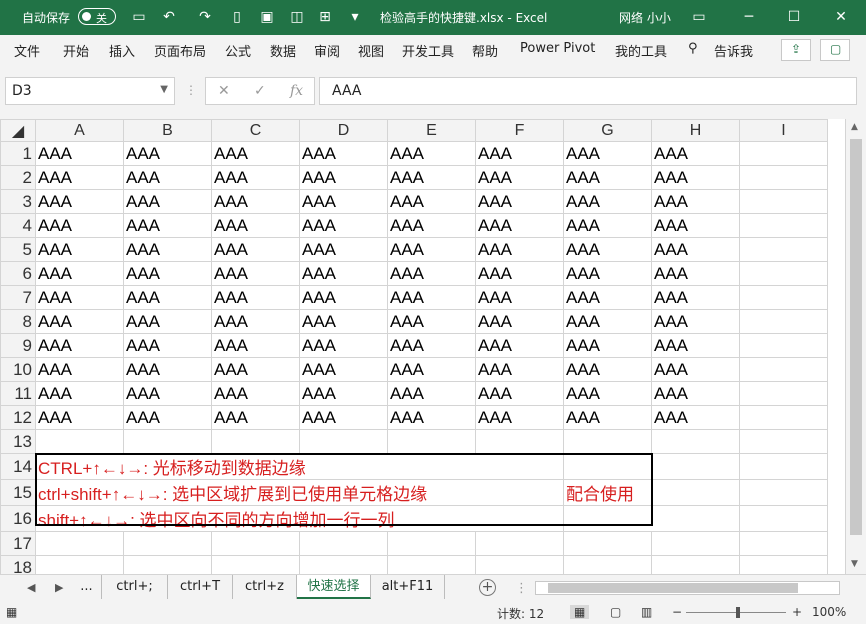  Describe the element at coordinates (299, 466) in the screenshot. I see `note-cell: CTRL+↑←↓→: 光标移动到数据边缘` at that location.